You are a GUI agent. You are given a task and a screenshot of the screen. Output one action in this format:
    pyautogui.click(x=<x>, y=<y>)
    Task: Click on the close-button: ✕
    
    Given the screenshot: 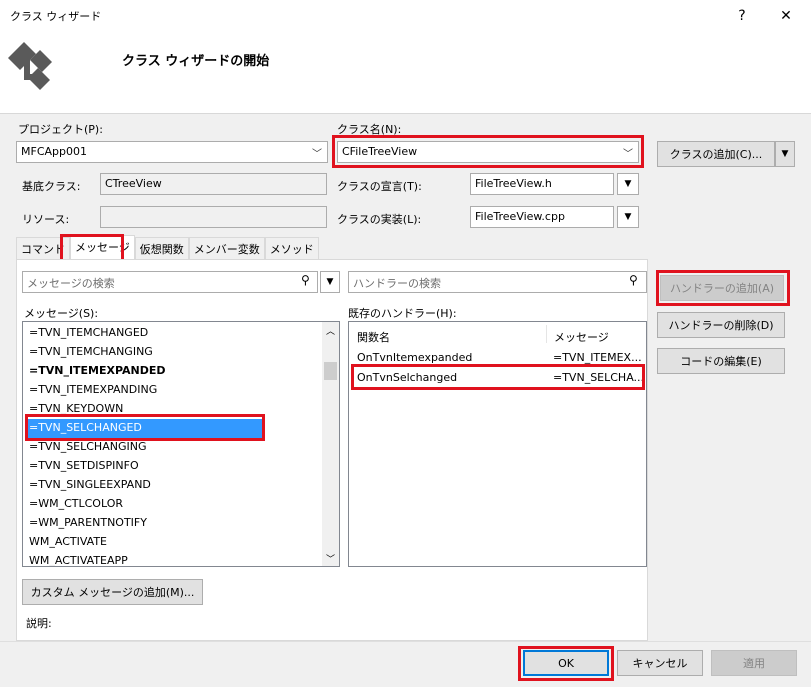 What is the action you would take?
    pyautogui.click(x=786, y=16)
    